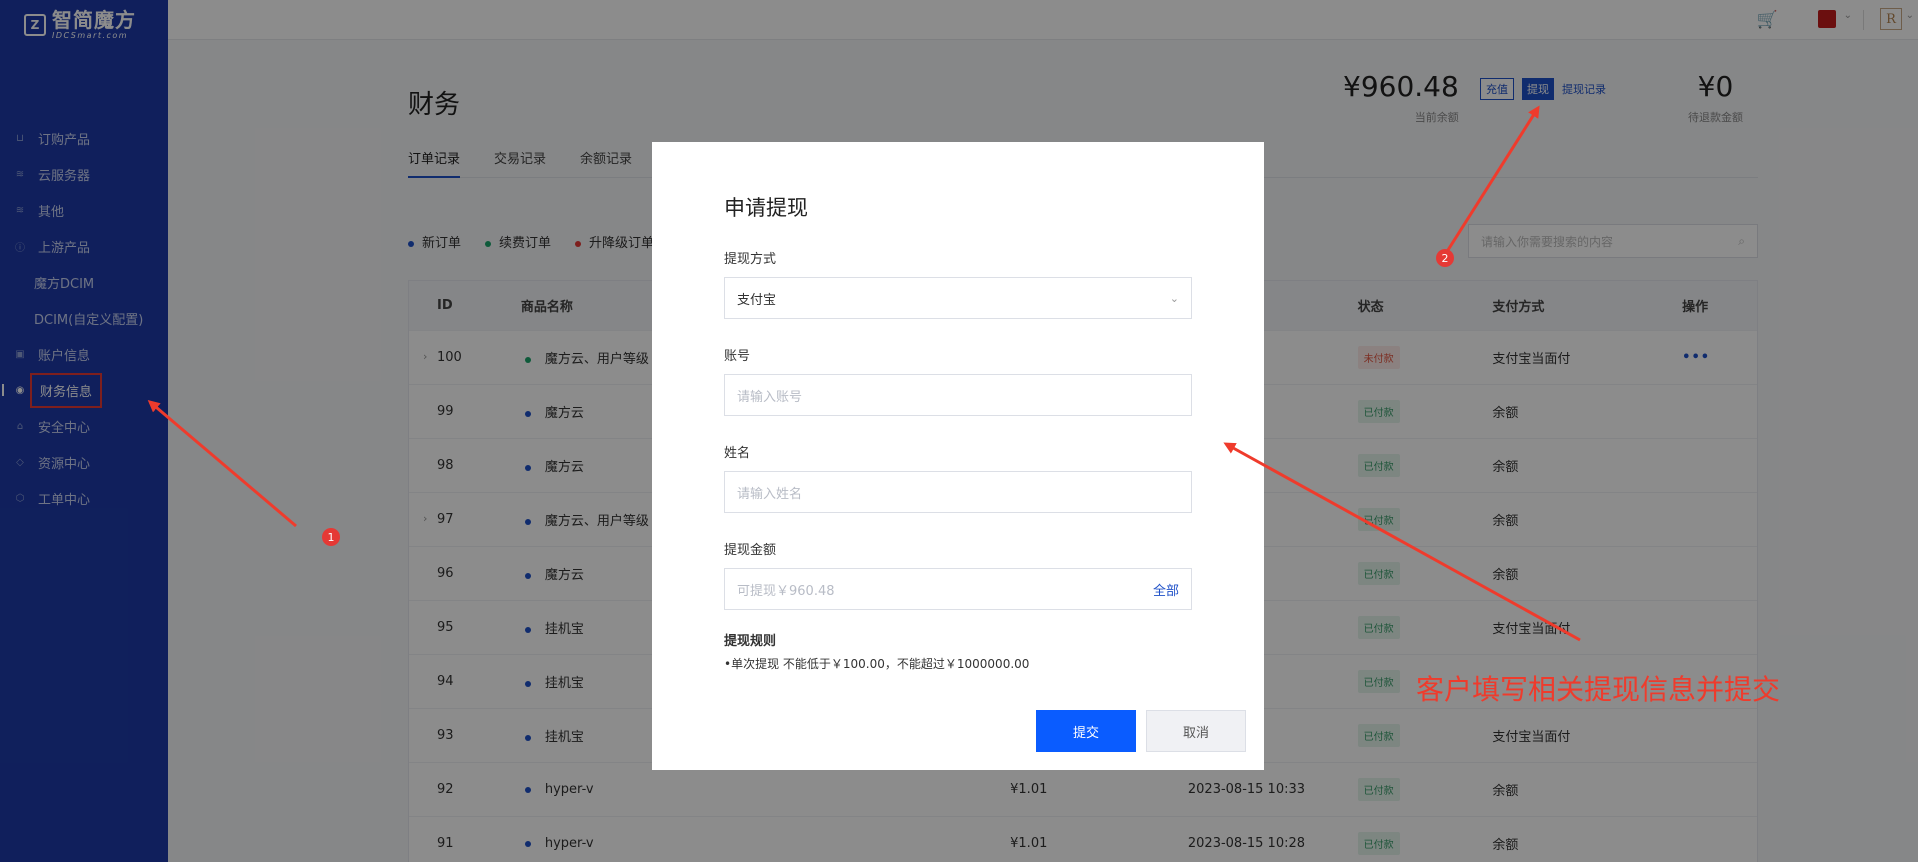 This screenshot has width=1918, height=862. I want to click on account-placeholder: 请输入账号, so click(770, 397).